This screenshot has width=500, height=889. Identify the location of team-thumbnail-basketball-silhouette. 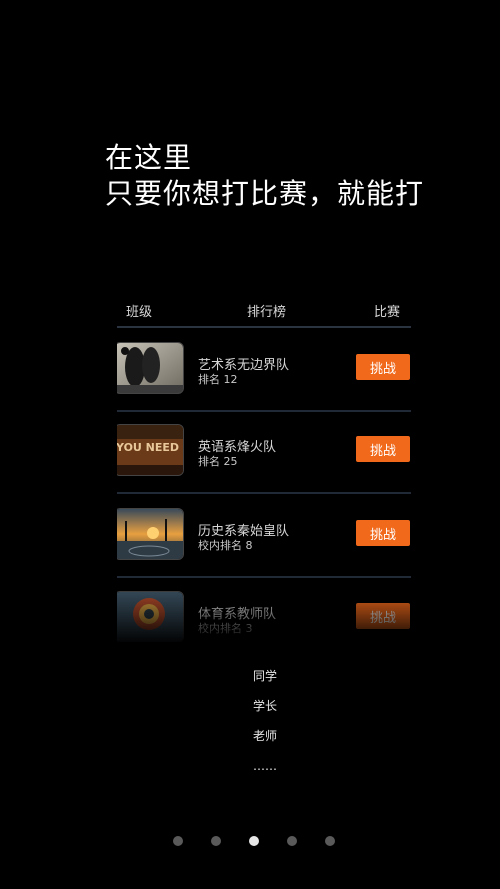
(150, 368).